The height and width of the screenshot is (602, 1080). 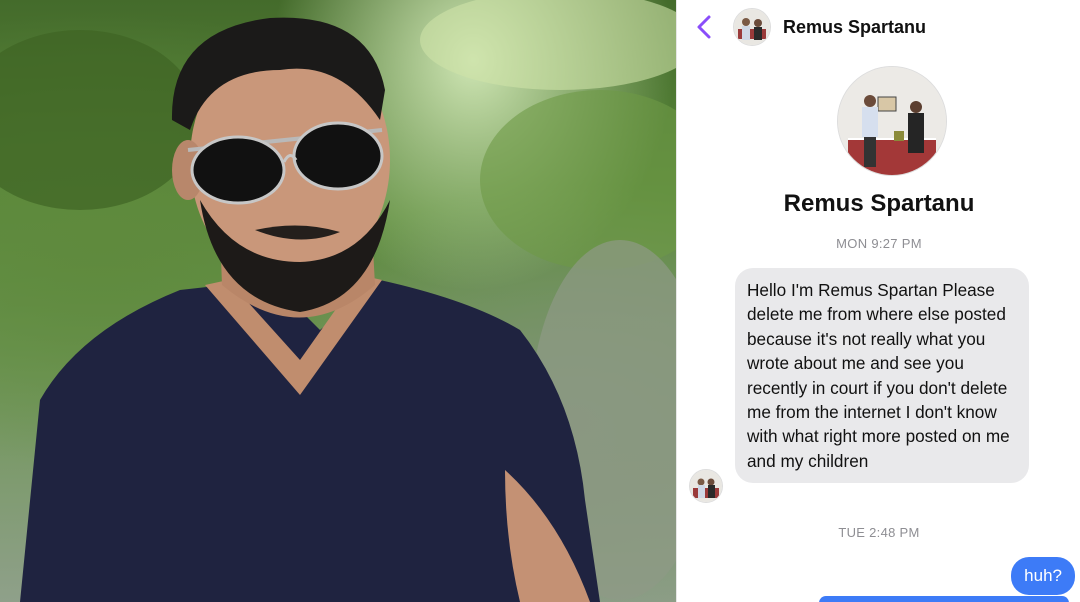 I want to click on profile-name: Remus Spartanu, so click(x=879, y=203).